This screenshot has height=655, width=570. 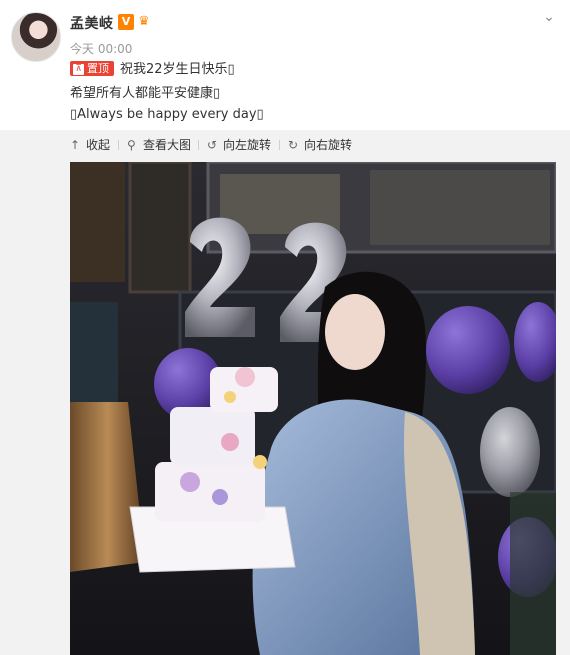 I want to click on post-text-line-1: ⊼ 置顶 祝我22岁生日快乐▯, so click(x=152, y=70).